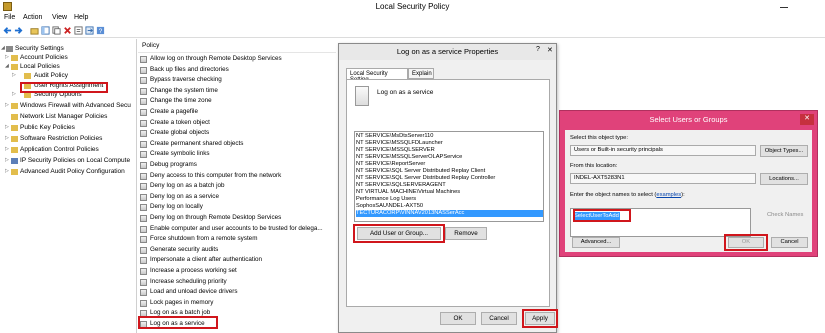 This screenshot has height=333, width=825. Describe the element at coordinates (449, 206) in the screenshot. I see `account-list-item: SophosSAU\NDEL-AXT50` at that location.